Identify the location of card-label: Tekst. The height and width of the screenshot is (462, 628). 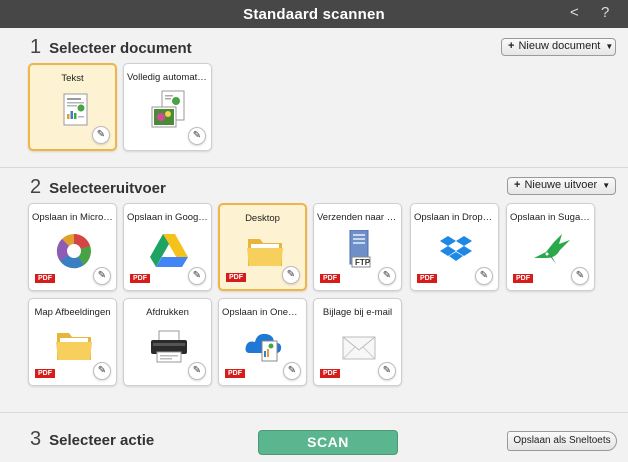
(72, 78).